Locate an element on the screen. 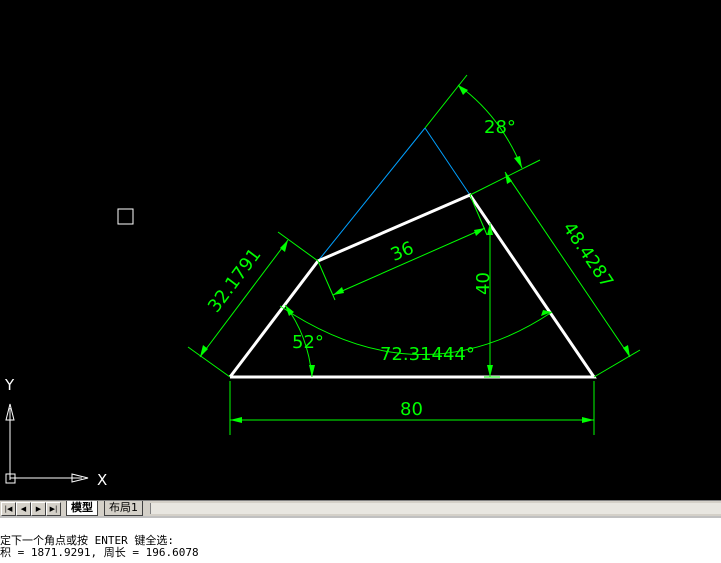 The height and width of the screenshot is (563, 721). dim-bottom-length: 80 is located at coordinates (411, 409).